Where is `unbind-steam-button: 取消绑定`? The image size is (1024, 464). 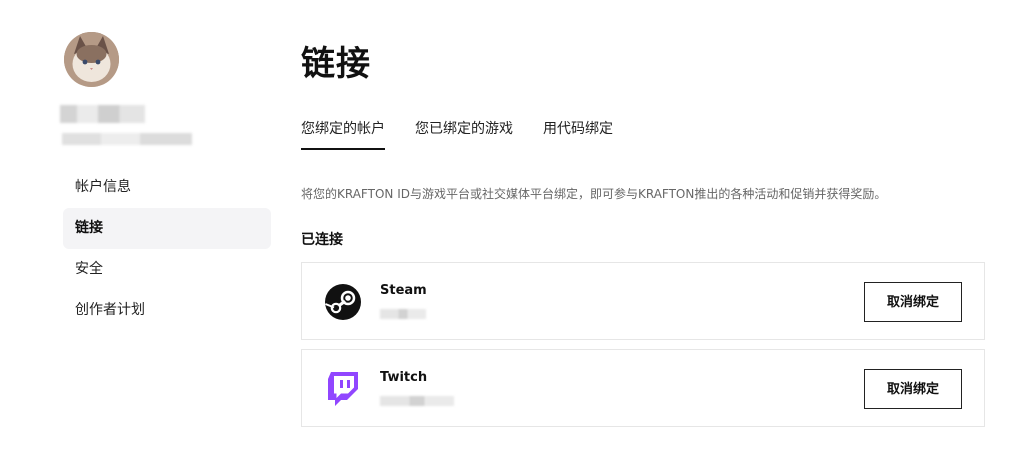 unbind-steam-button: 取消绑定 is located at coordinates (913, 302).